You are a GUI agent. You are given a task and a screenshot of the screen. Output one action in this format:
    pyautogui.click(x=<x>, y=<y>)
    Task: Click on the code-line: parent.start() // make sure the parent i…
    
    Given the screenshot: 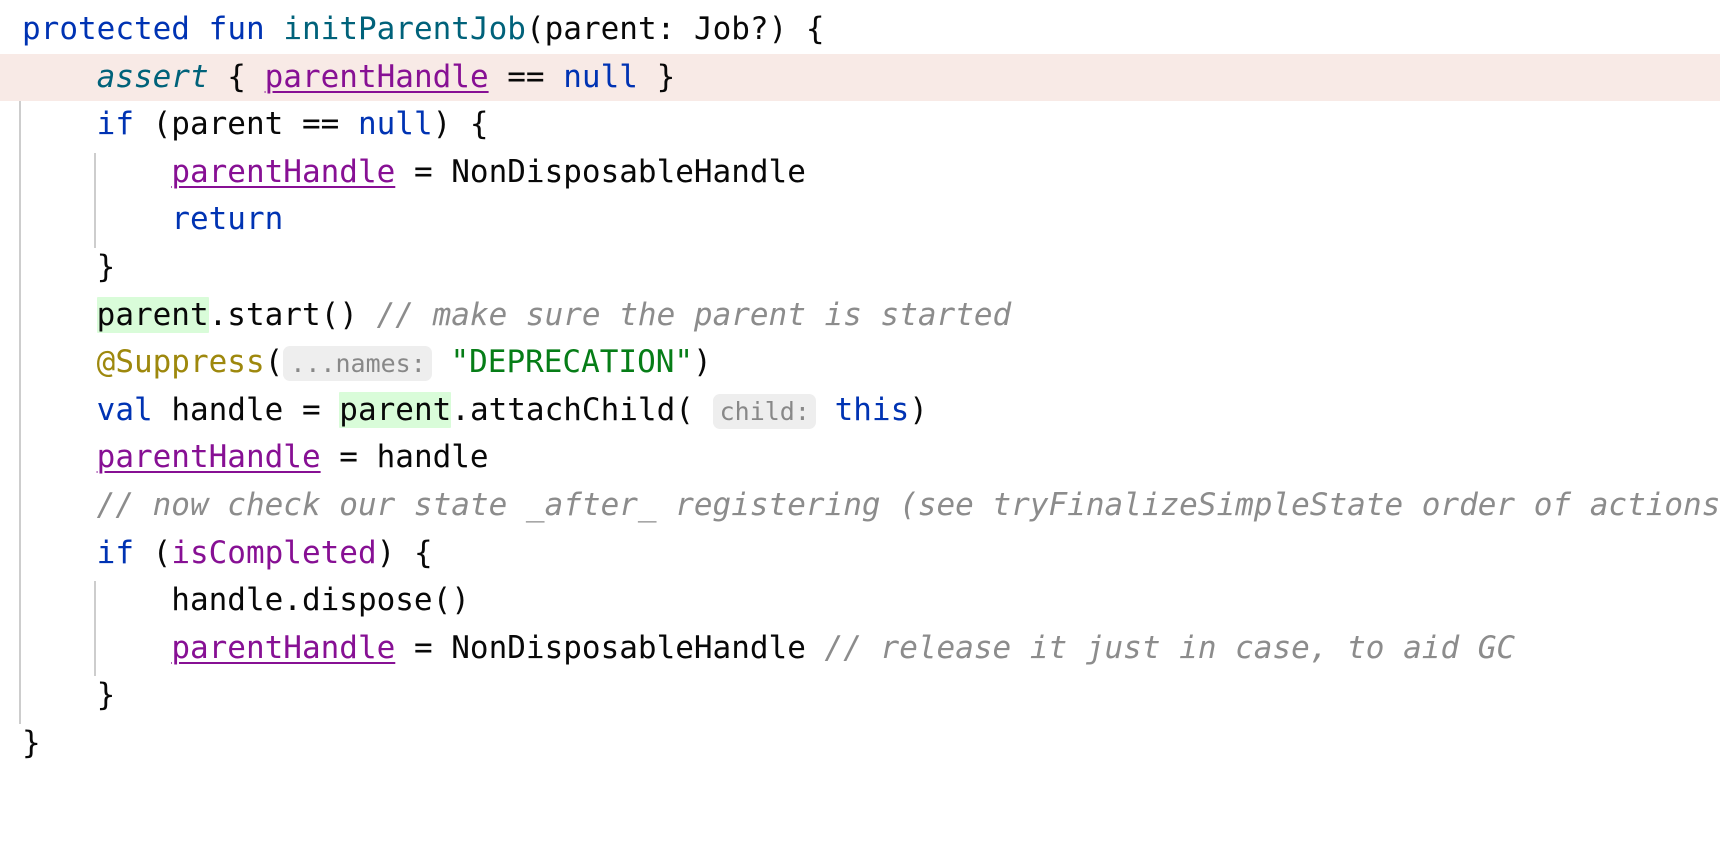 What is the action you would take?
    pyautogui.click(x=860, y=316)
    